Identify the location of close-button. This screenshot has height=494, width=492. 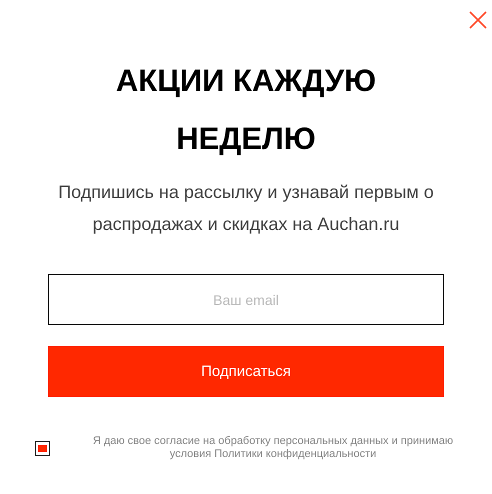
(478, 20).